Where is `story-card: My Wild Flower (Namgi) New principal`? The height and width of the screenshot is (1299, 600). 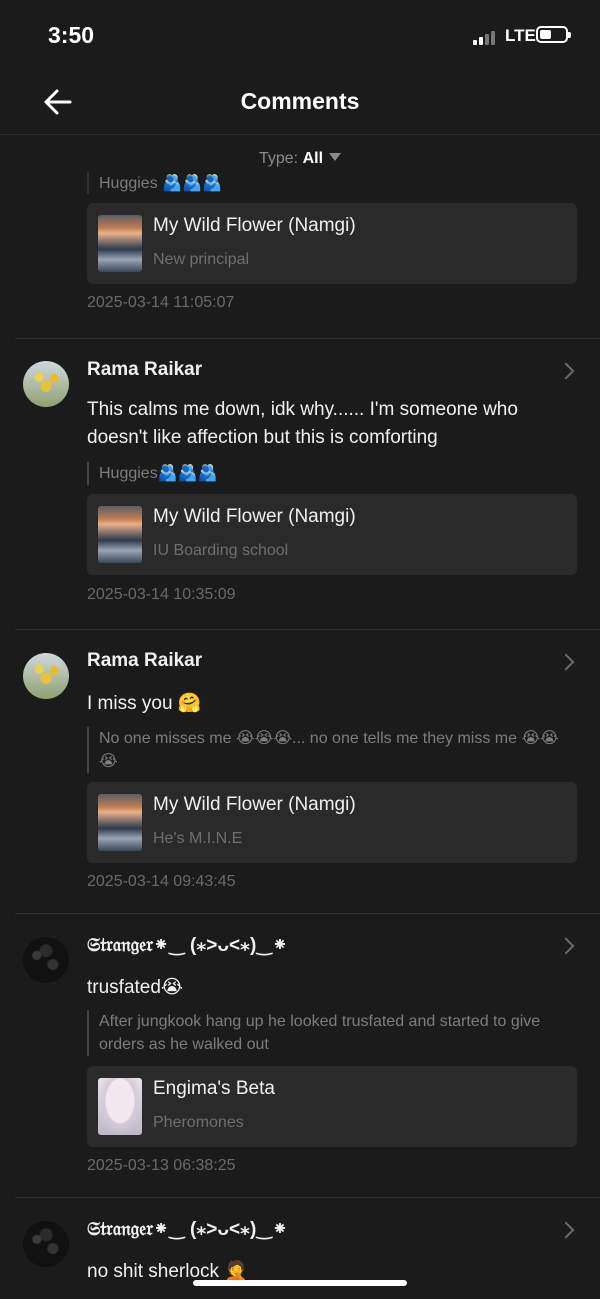 story-card: My Wild Flower (Namgi) New principal is located at coordinates (332, 243).